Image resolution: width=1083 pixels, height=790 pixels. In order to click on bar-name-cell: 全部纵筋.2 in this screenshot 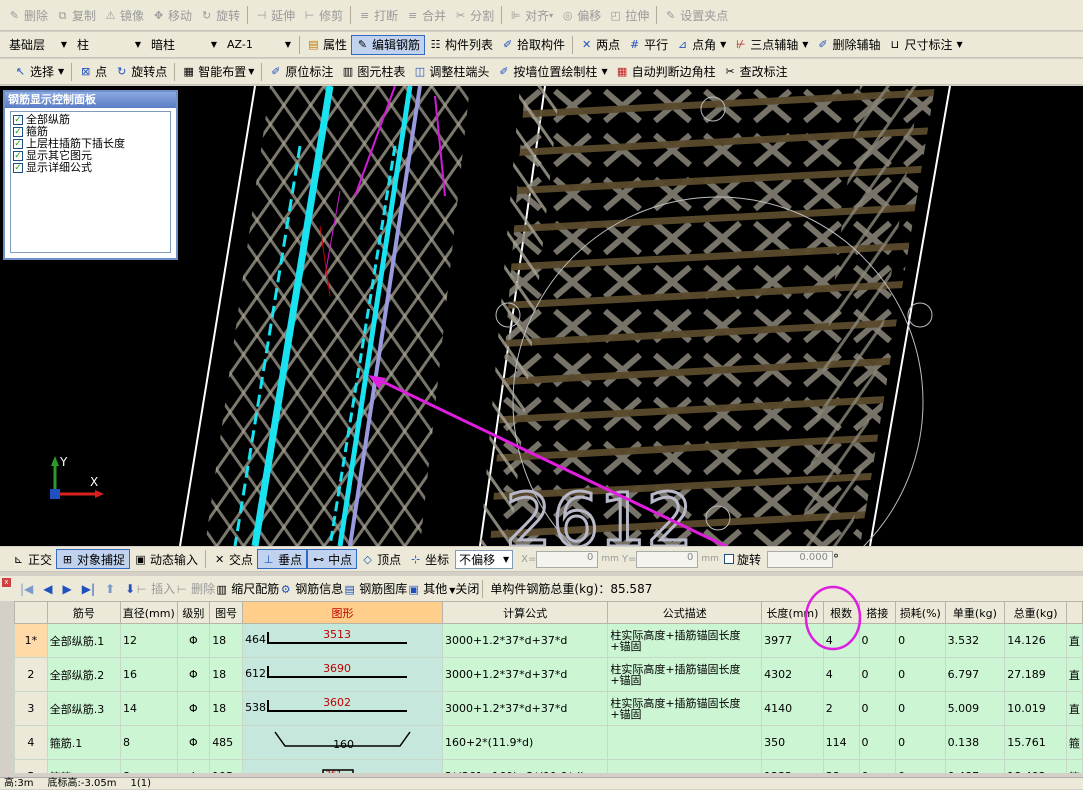, I will do `click(83, 674)`.